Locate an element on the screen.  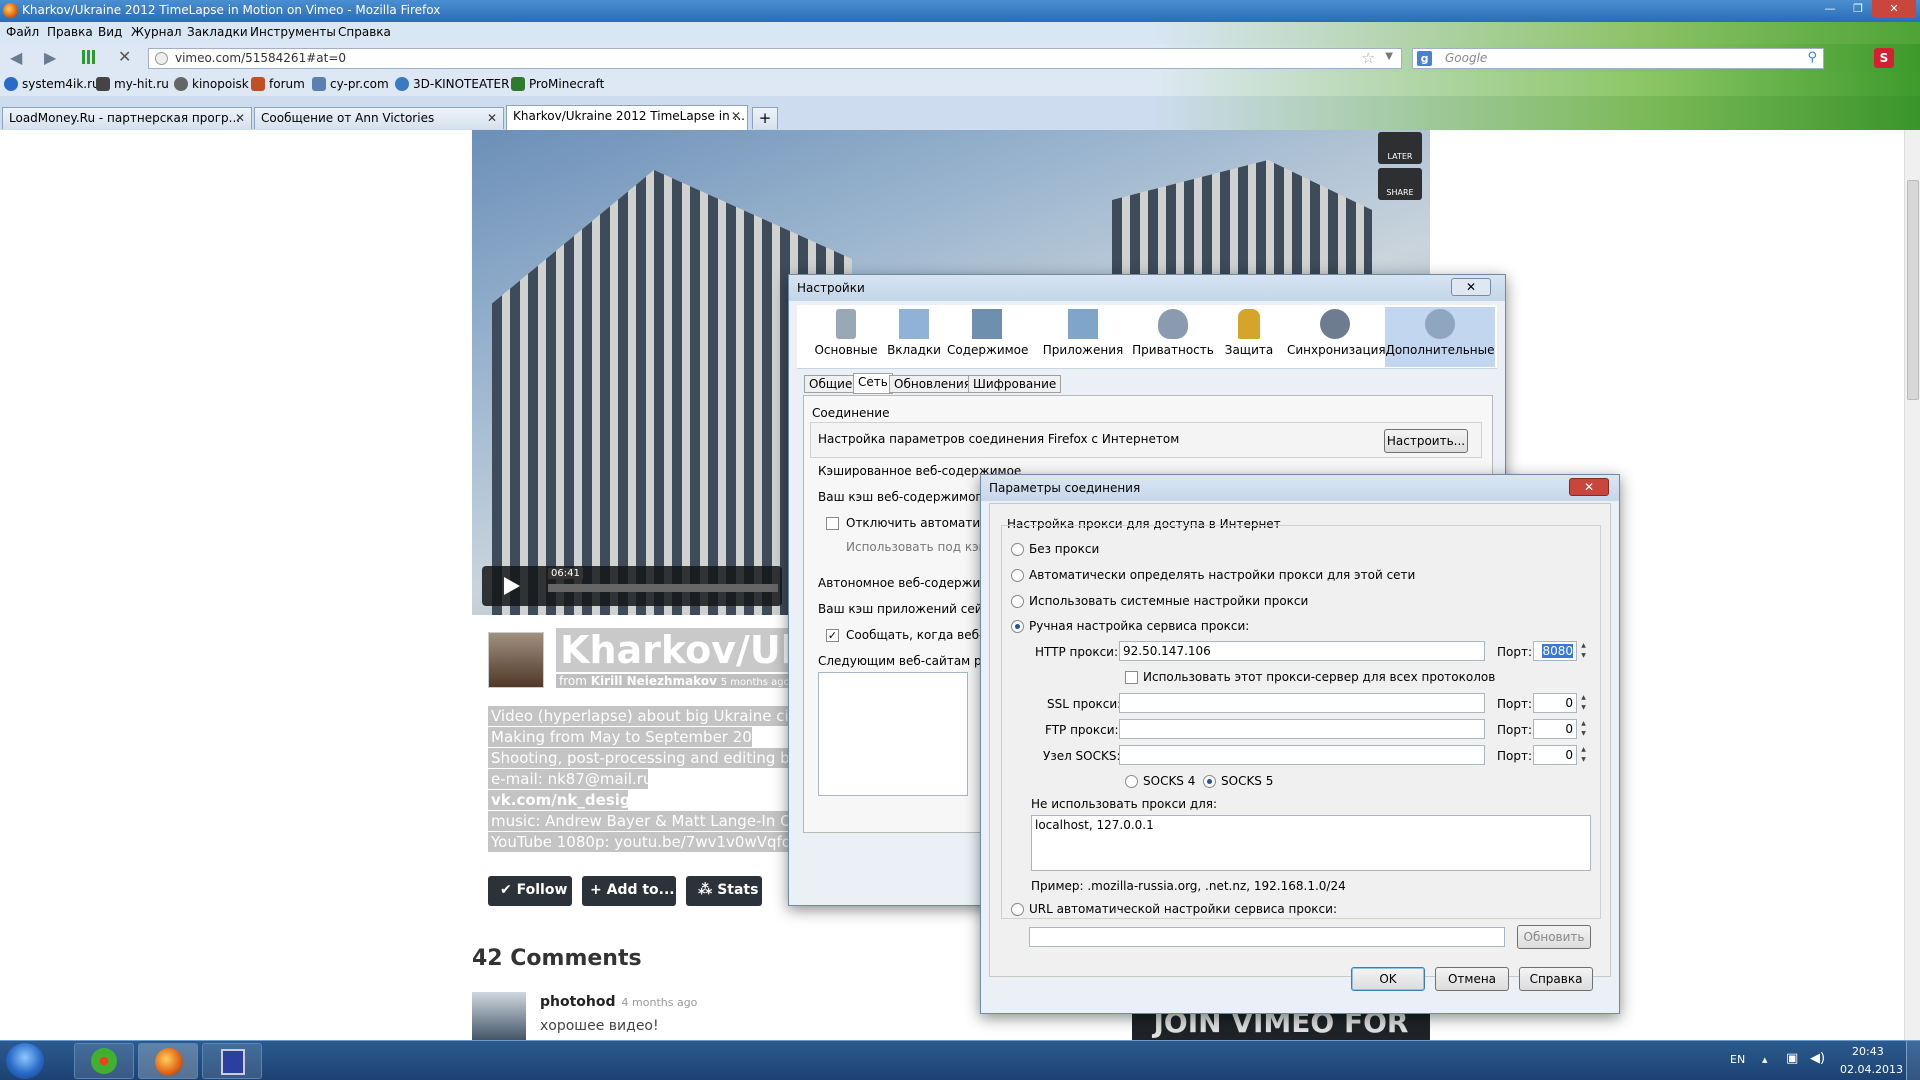
cancel-button: Отмена is located at coordinates (1472, 979).